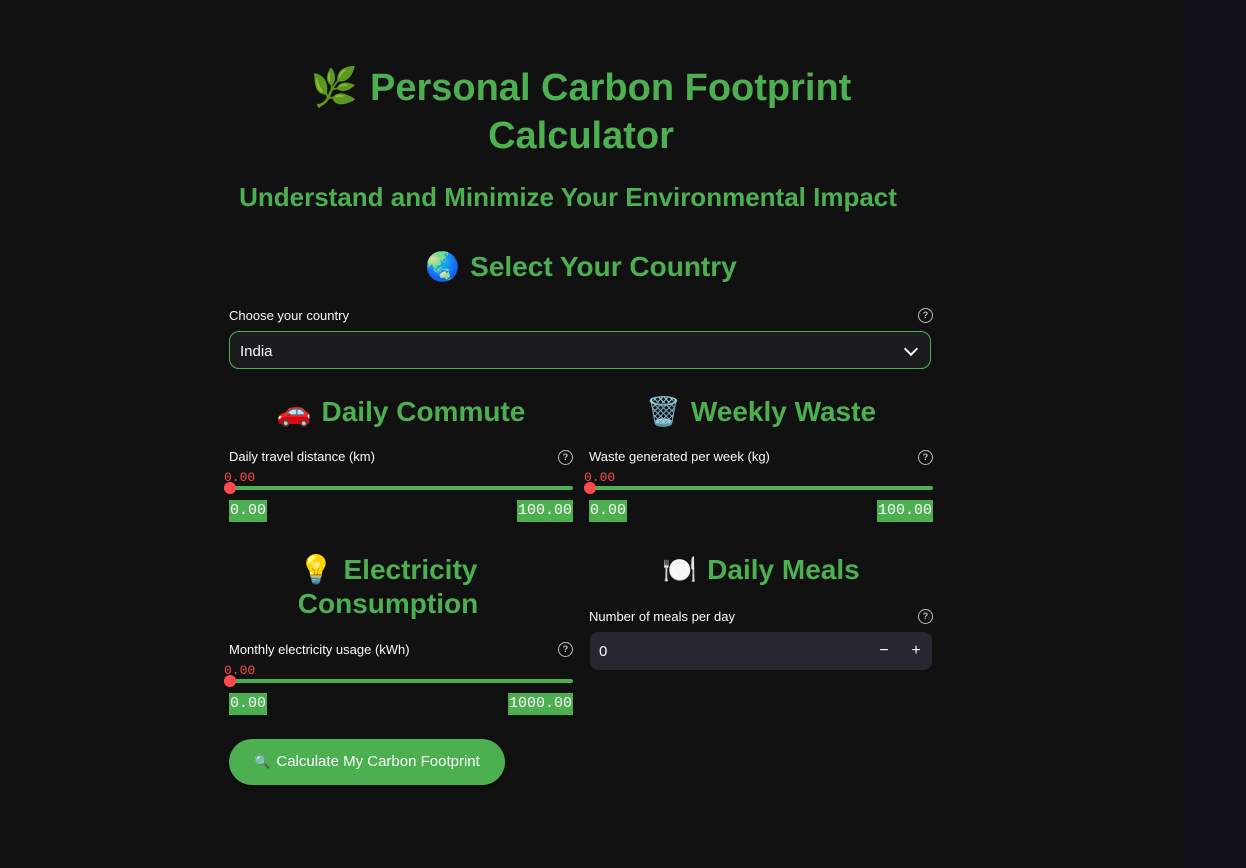 The image size is (1246, 868). Describe the element at coordinates (904, 511) in the screenshot. I see `waste-slider-max: 100.00` at that location.